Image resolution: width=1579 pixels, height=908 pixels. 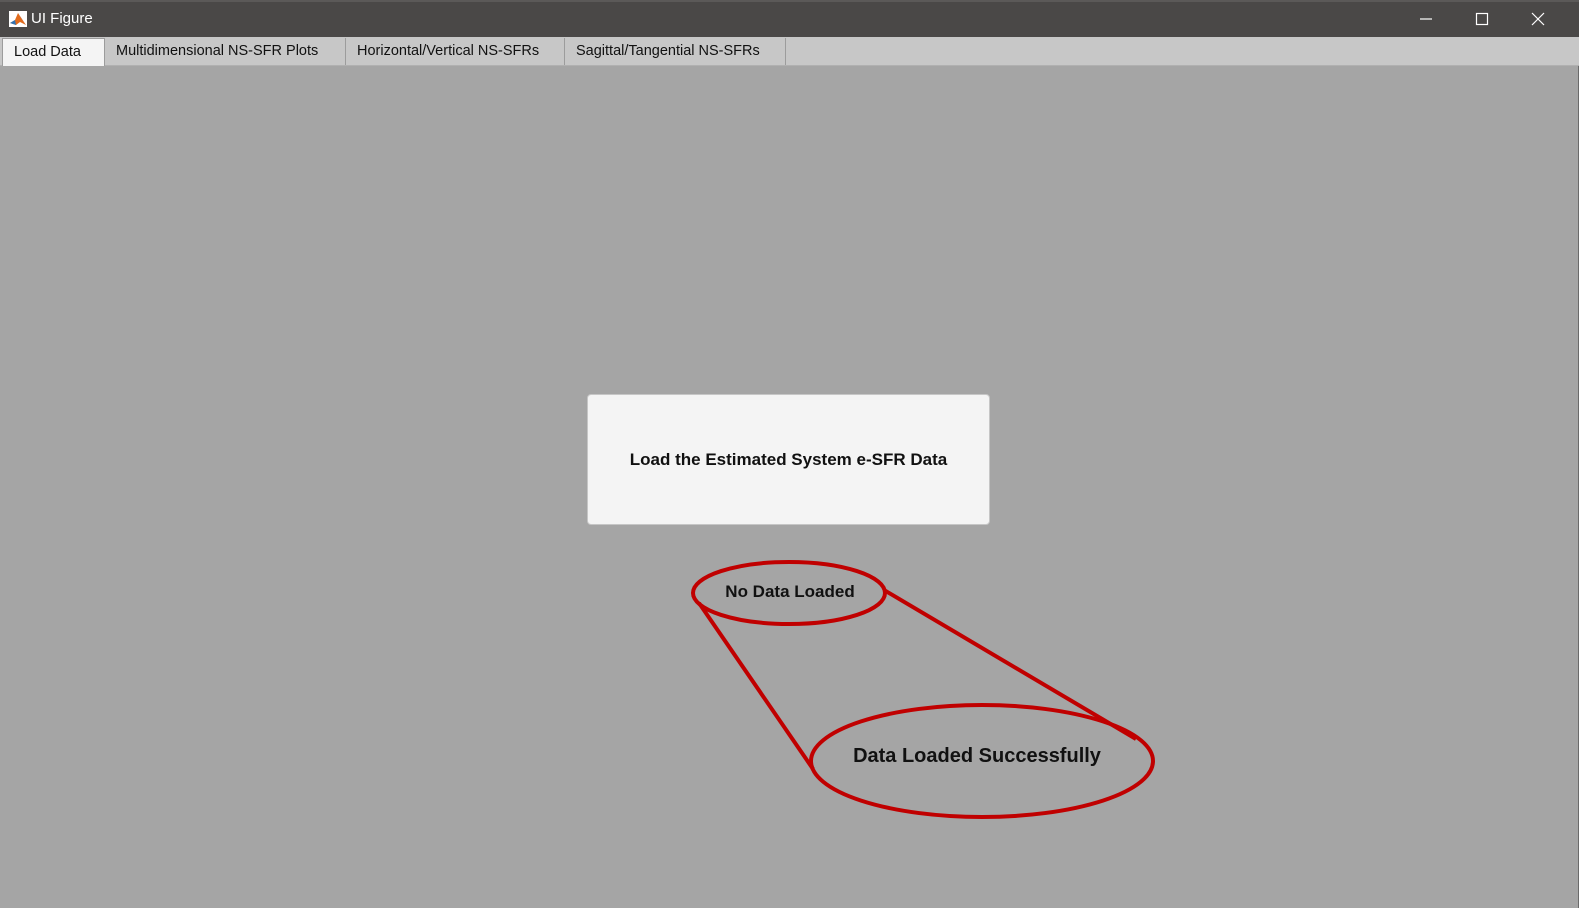 I want to click on load-esfr-data-button: Load the Estimated System e-SFR Data, so click(x=788, y=459).